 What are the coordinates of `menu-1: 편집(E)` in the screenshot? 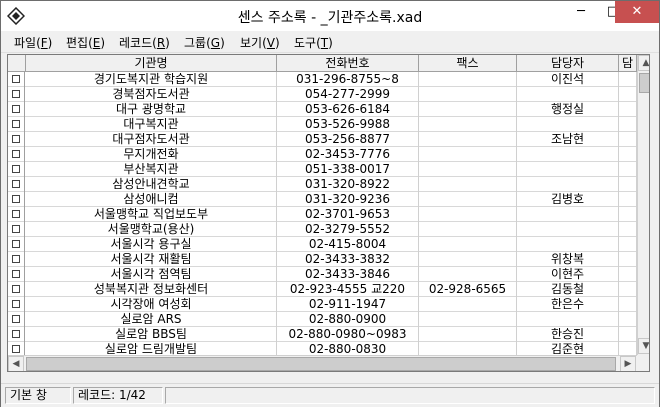 It's located at (85, 42).